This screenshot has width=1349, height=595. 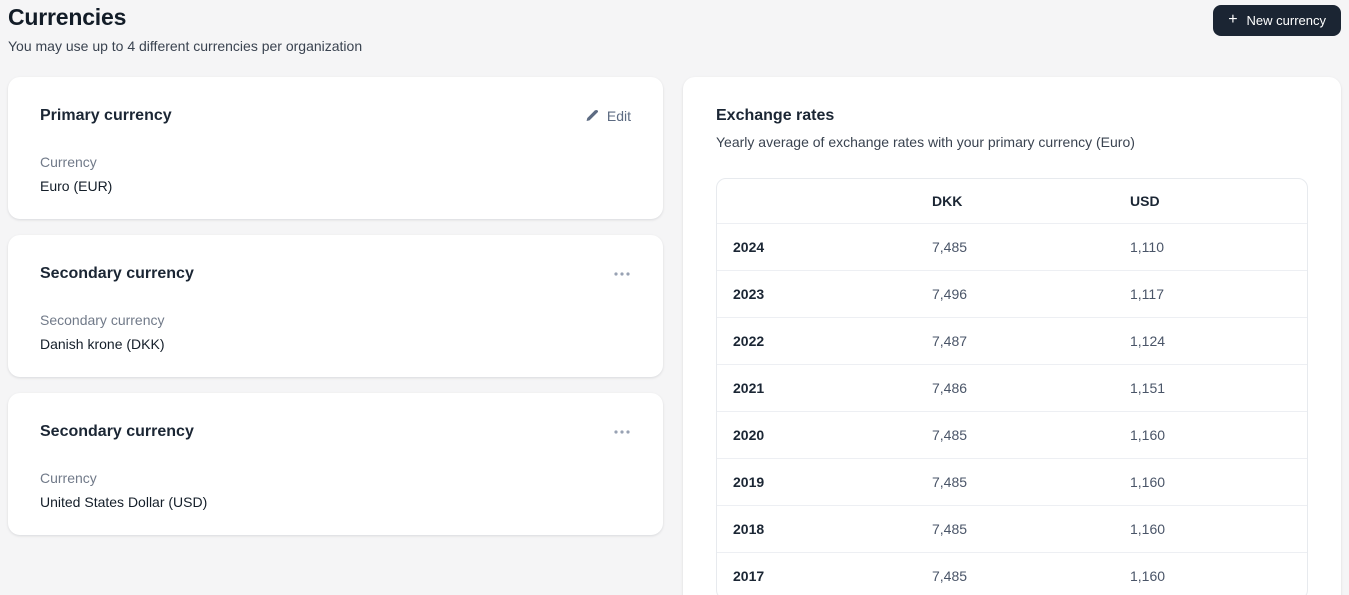 I want to click on table-row: 2021 7,486 1,151, so click(x=1012, y=387).